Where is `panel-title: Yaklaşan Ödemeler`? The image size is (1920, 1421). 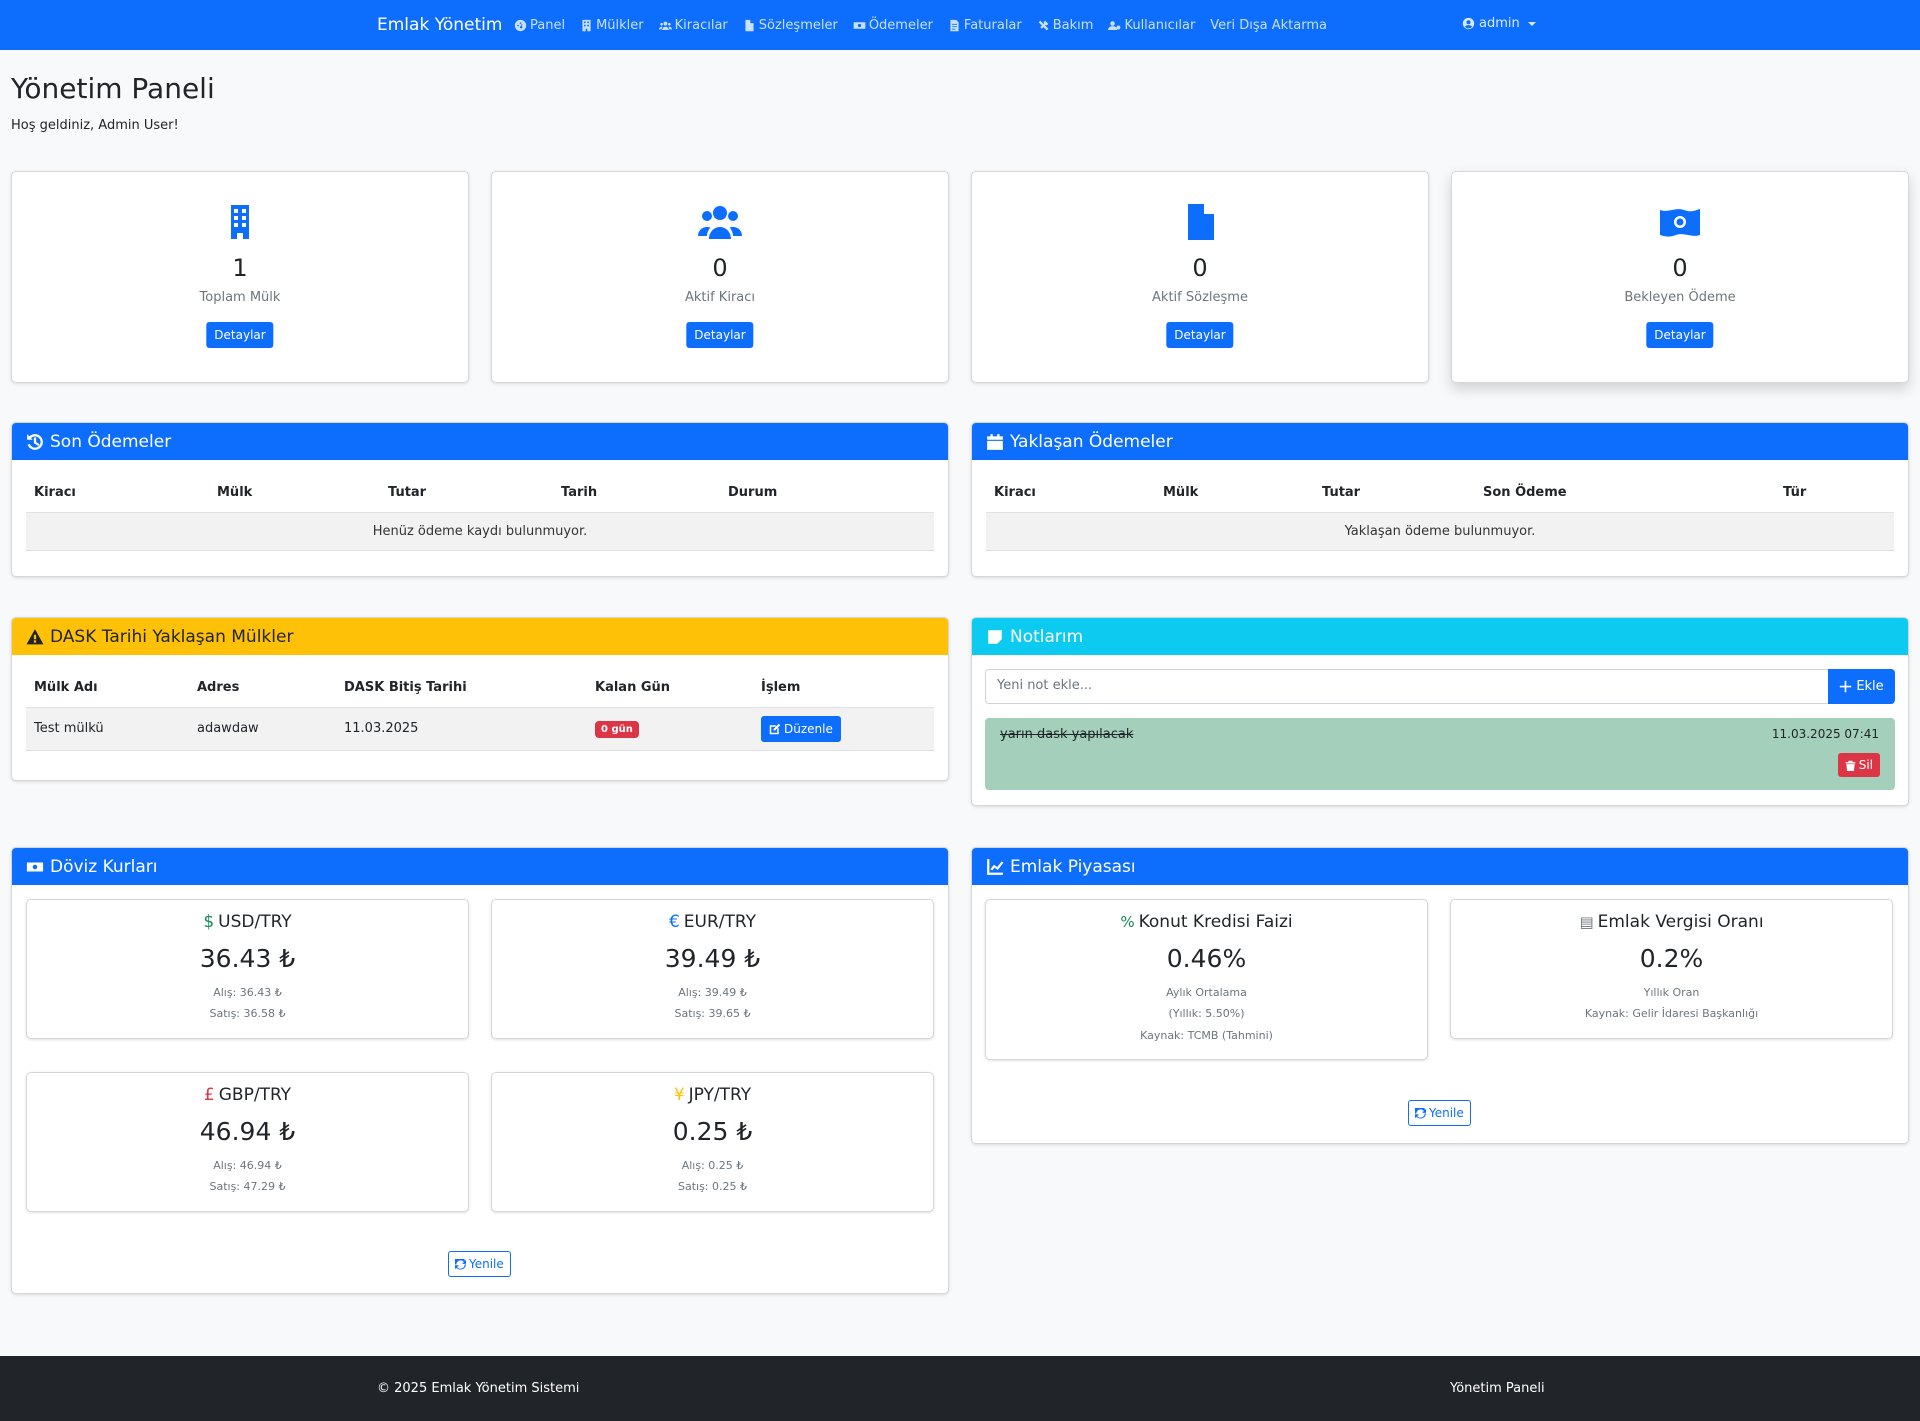 panel-title: Yaklaşan Ödemeler is located at coordinates (1091, 441).